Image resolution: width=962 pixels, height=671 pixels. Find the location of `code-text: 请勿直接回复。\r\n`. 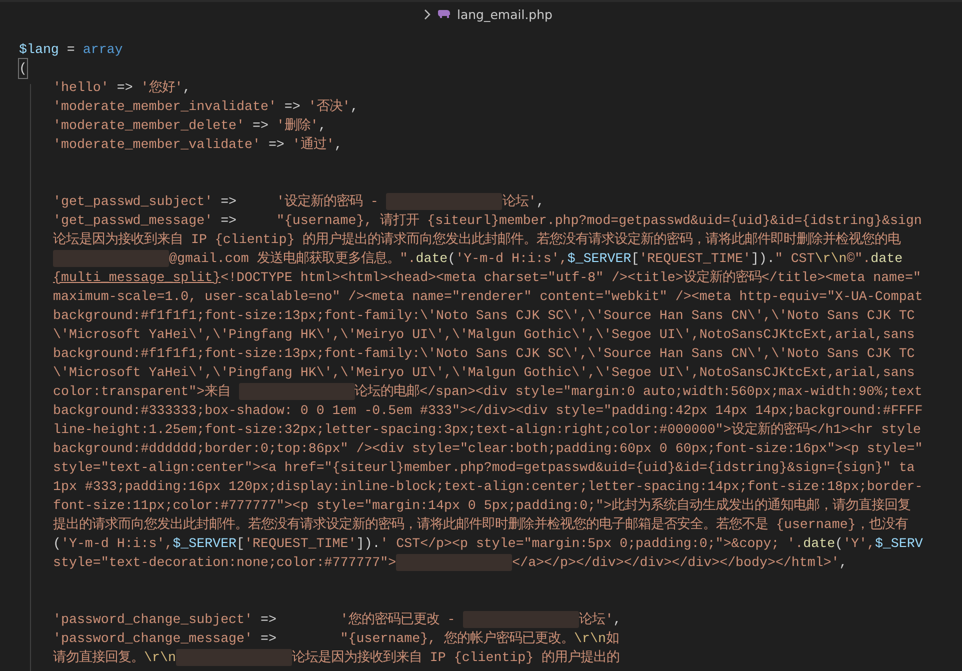

code-text: 请勿直接回复。\r\n is located at coordinates (114, 657).